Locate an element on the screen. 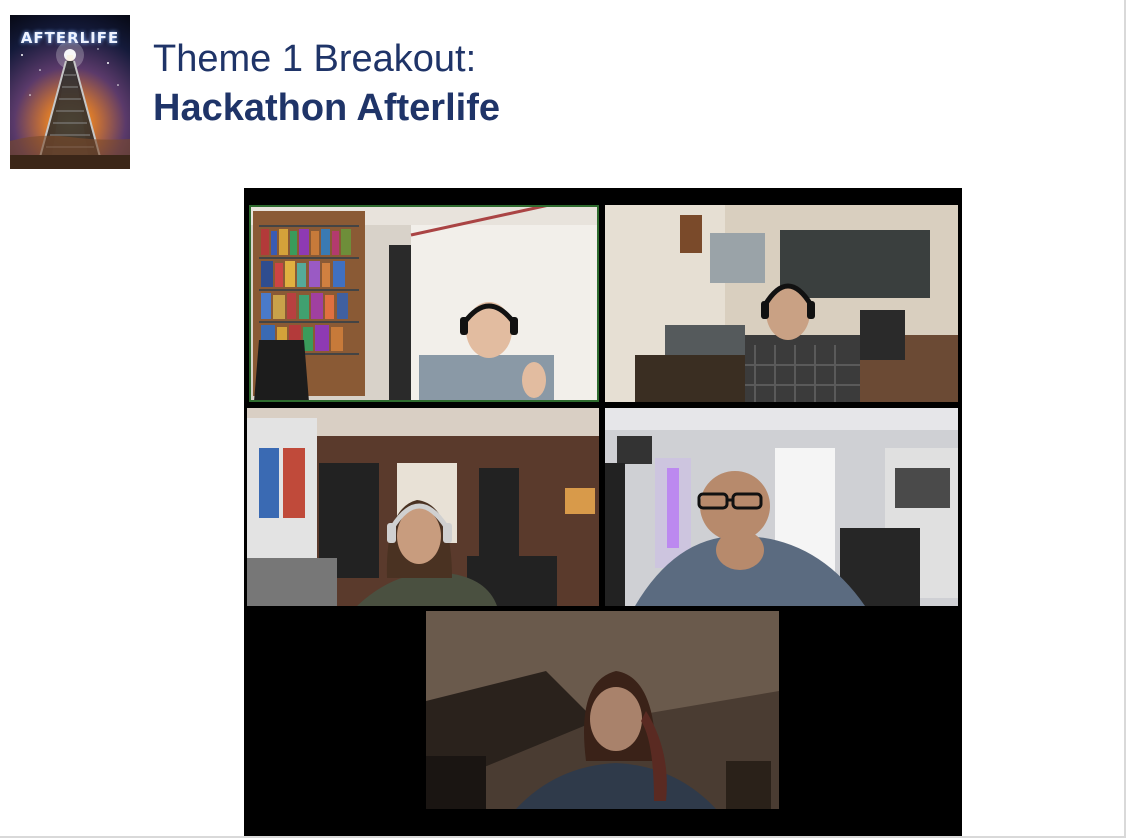  slide-title-line-1: Theme 1 Breakout: is located at coordinates (315, 59).